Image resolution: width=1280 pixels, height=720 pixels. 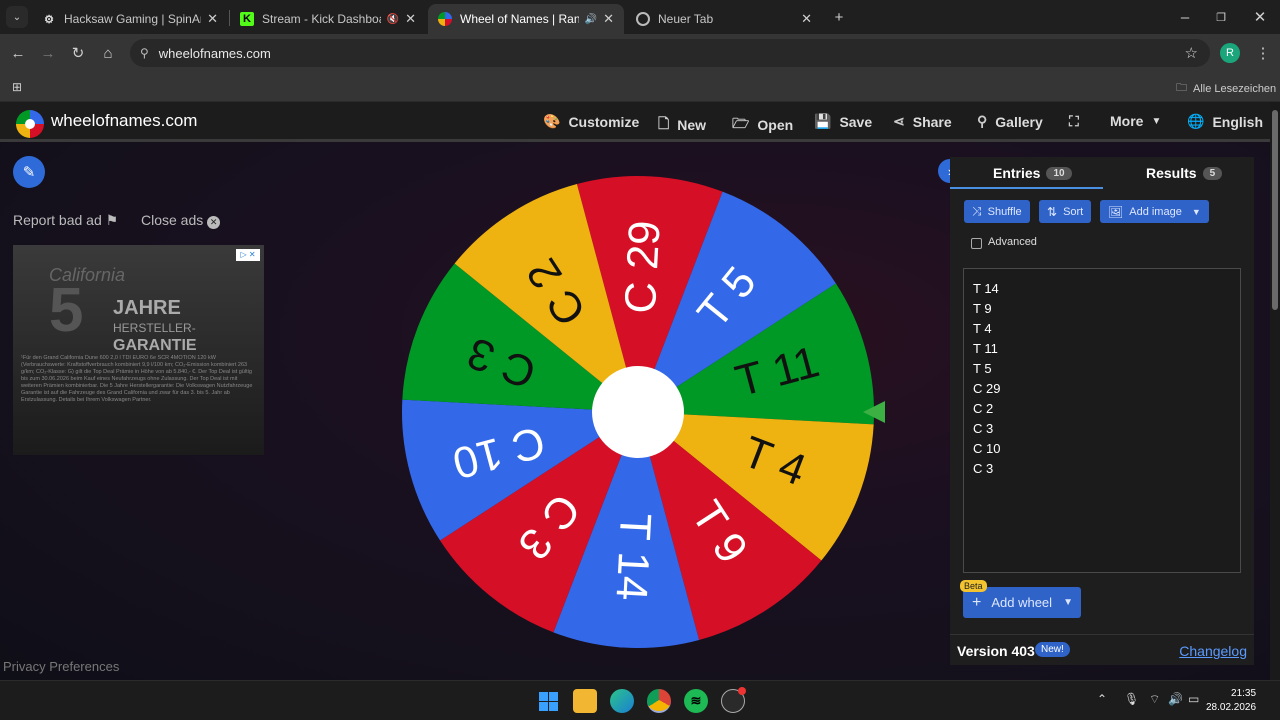 I want to click on shuffle-icon: ⤨, so click(x=977, y=211).